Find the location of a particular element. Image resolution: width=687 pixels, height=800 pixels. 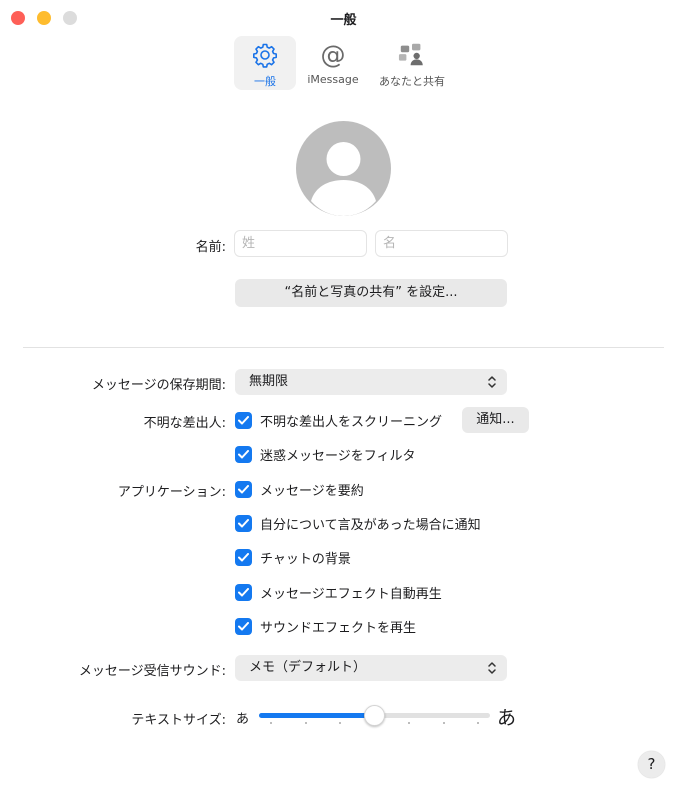

sound-effects-option: サウンドエフェクトを再生 is located at coordinates (325, 626).